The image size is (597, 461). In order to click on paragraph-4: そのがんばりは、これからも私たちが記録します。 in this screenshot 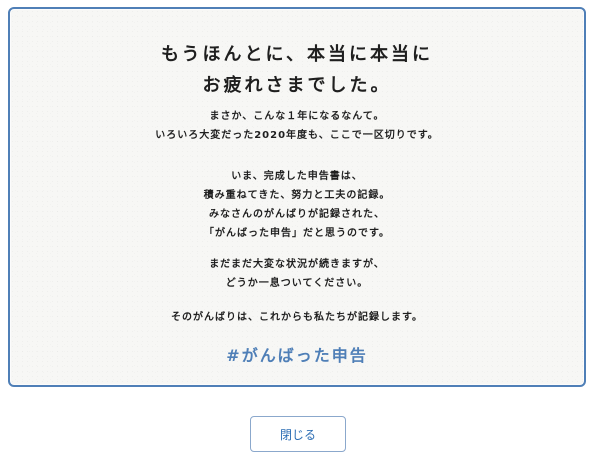, I will do `click(297, 317)`.